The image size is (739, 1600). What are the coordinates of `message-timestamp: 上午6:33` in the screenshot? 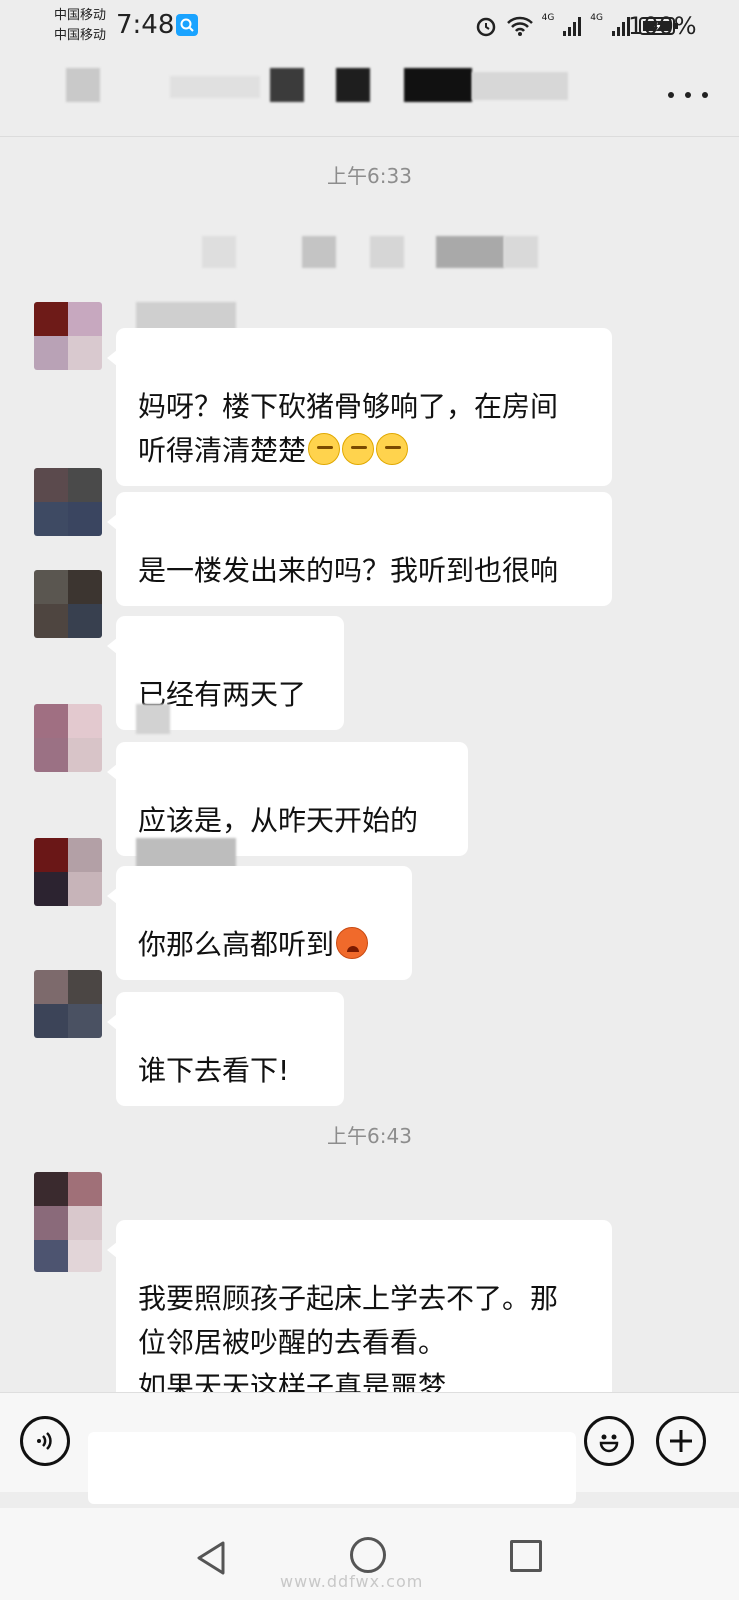 It's located at (369, 176).